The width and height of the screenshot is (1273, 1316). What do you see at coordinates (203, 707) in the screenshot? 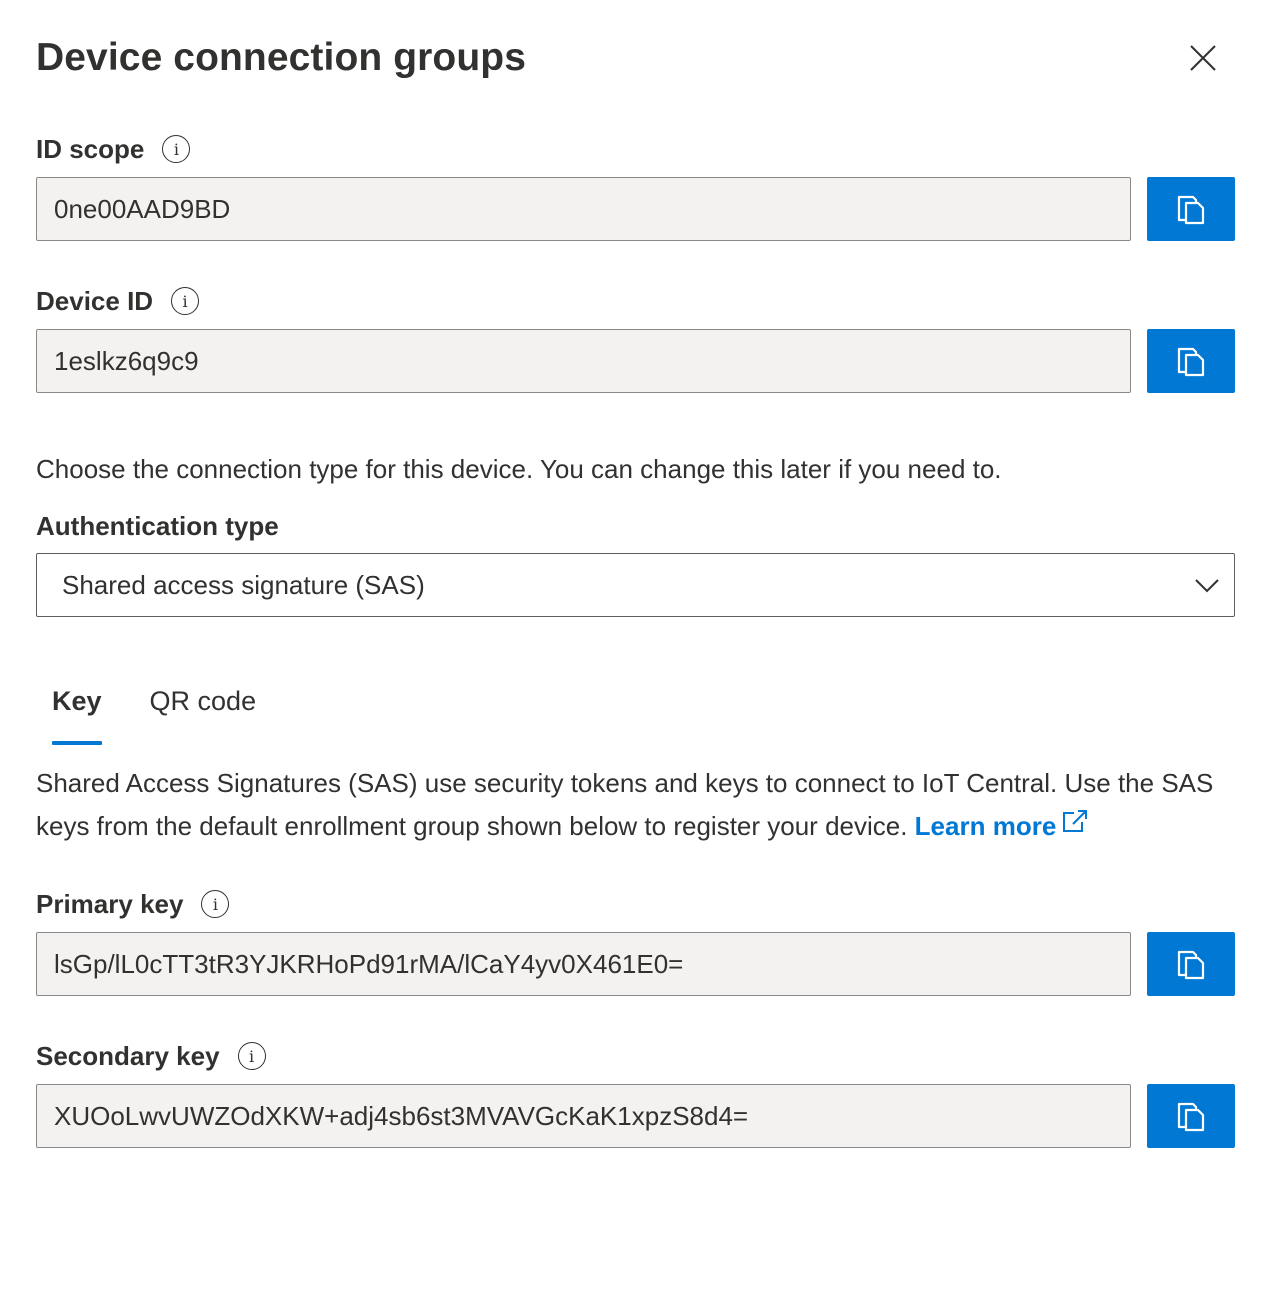
I see `tab-qr-code: QR code` at bounding box center [203, 707].